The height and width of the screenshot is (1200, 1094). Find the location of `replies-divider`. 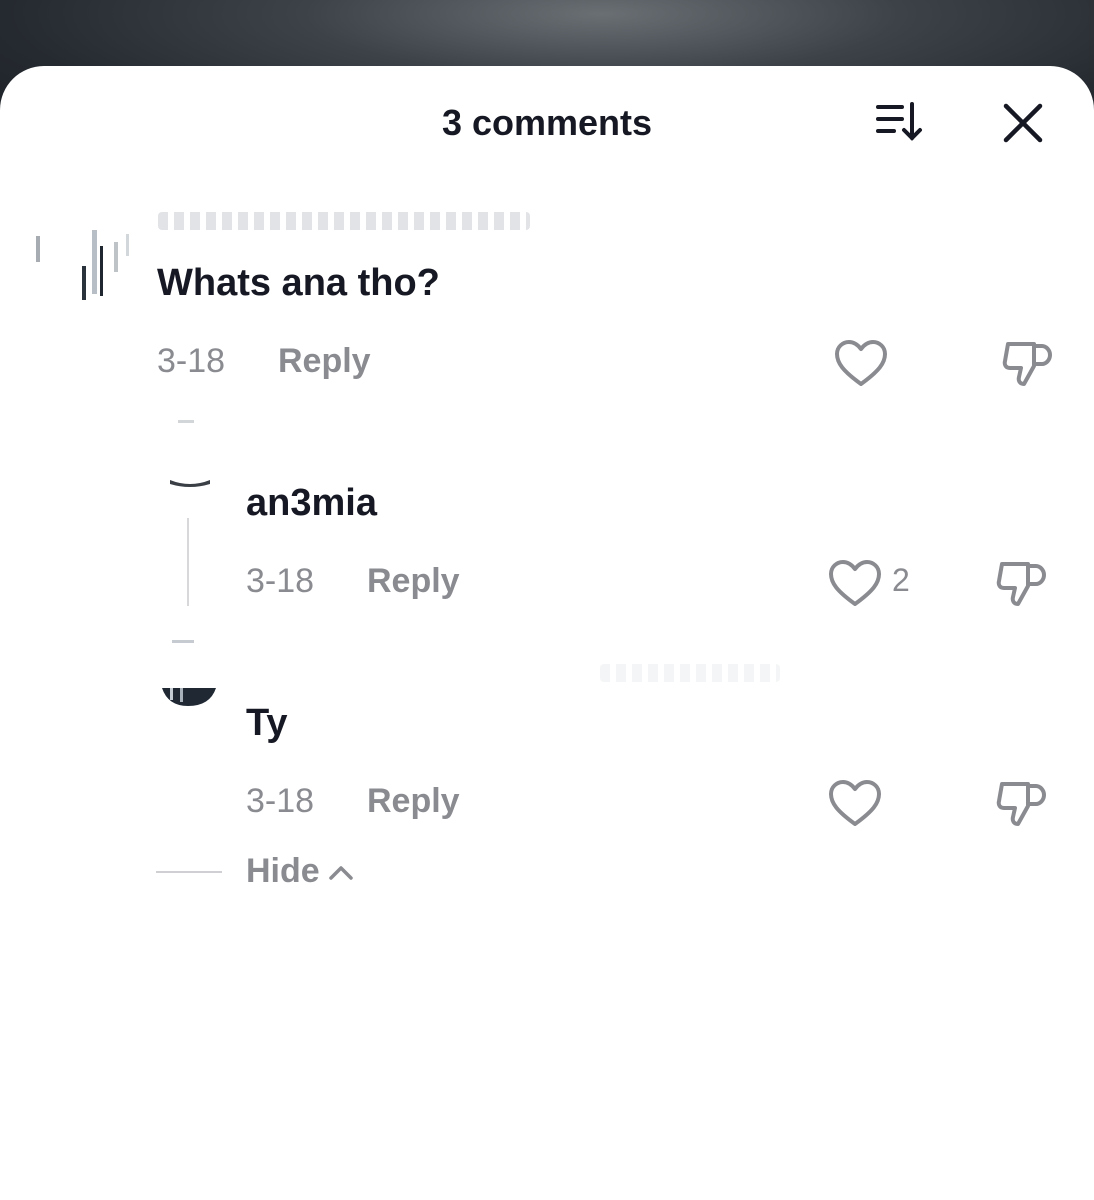

replies-divider is located at coordinates (189, 872).